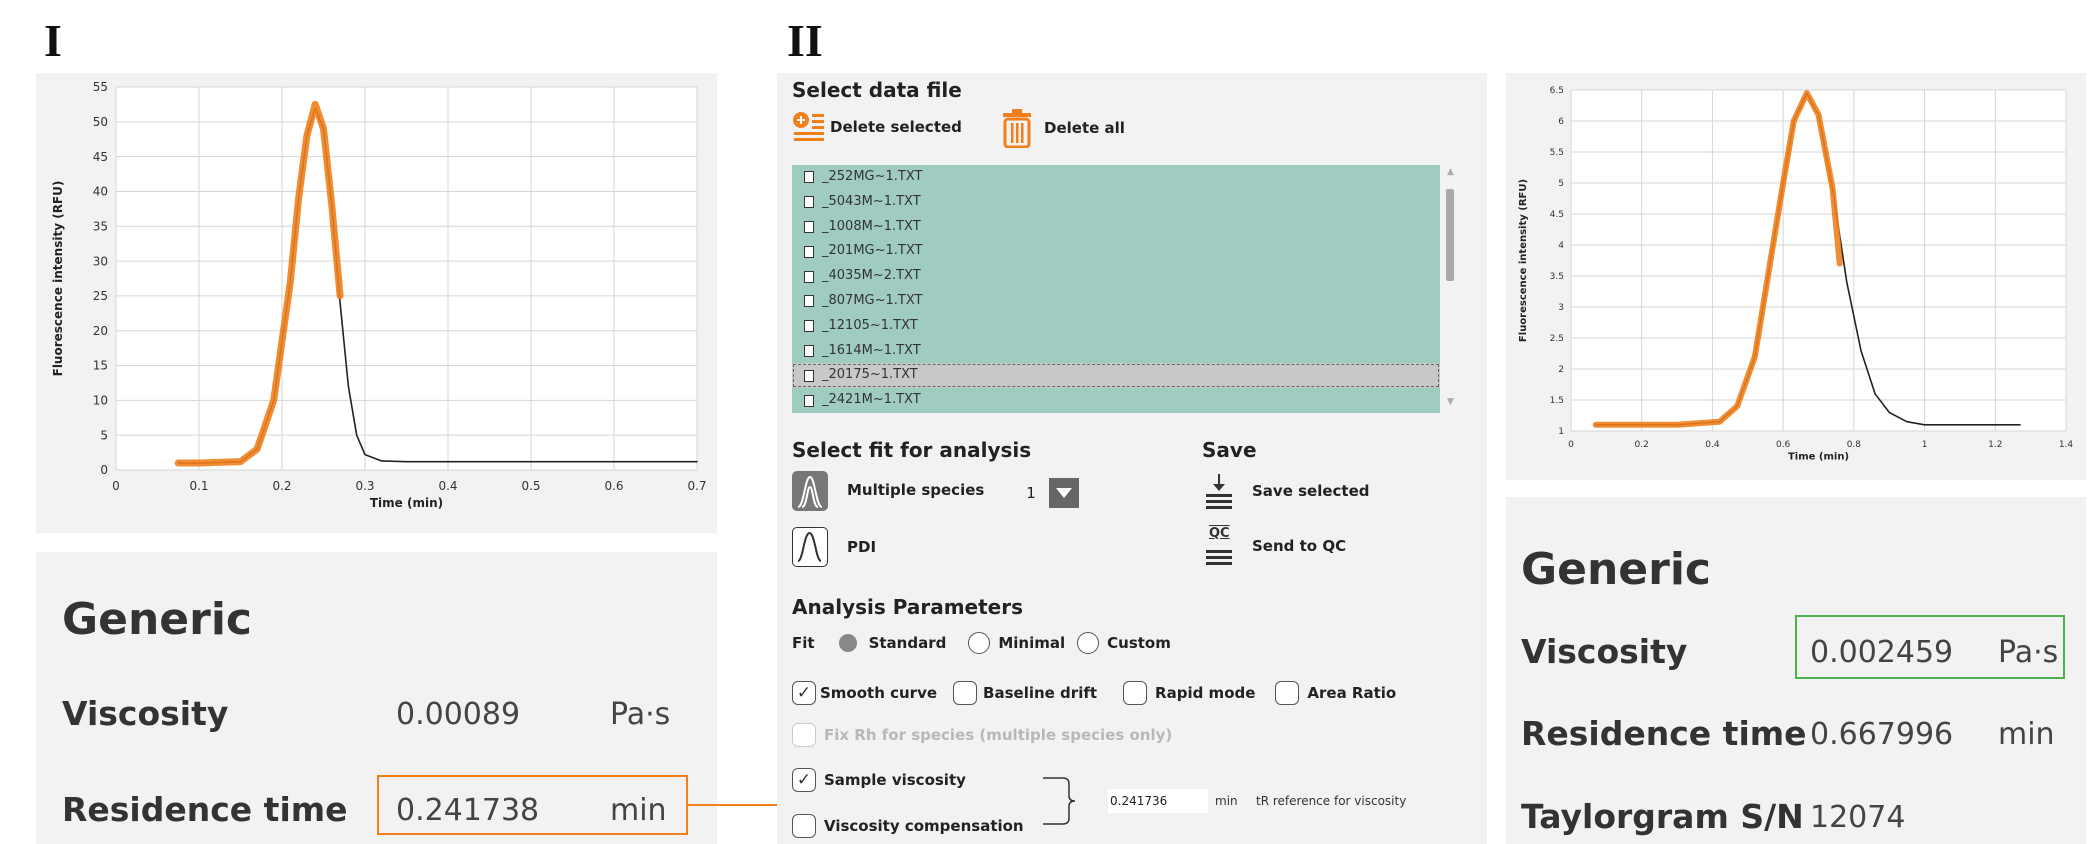  What do you see at coordinates (1274, 546) in the screenshot?
I see `send-to-qc-button: QC Send to QC` at bounding box center [1274, 546].